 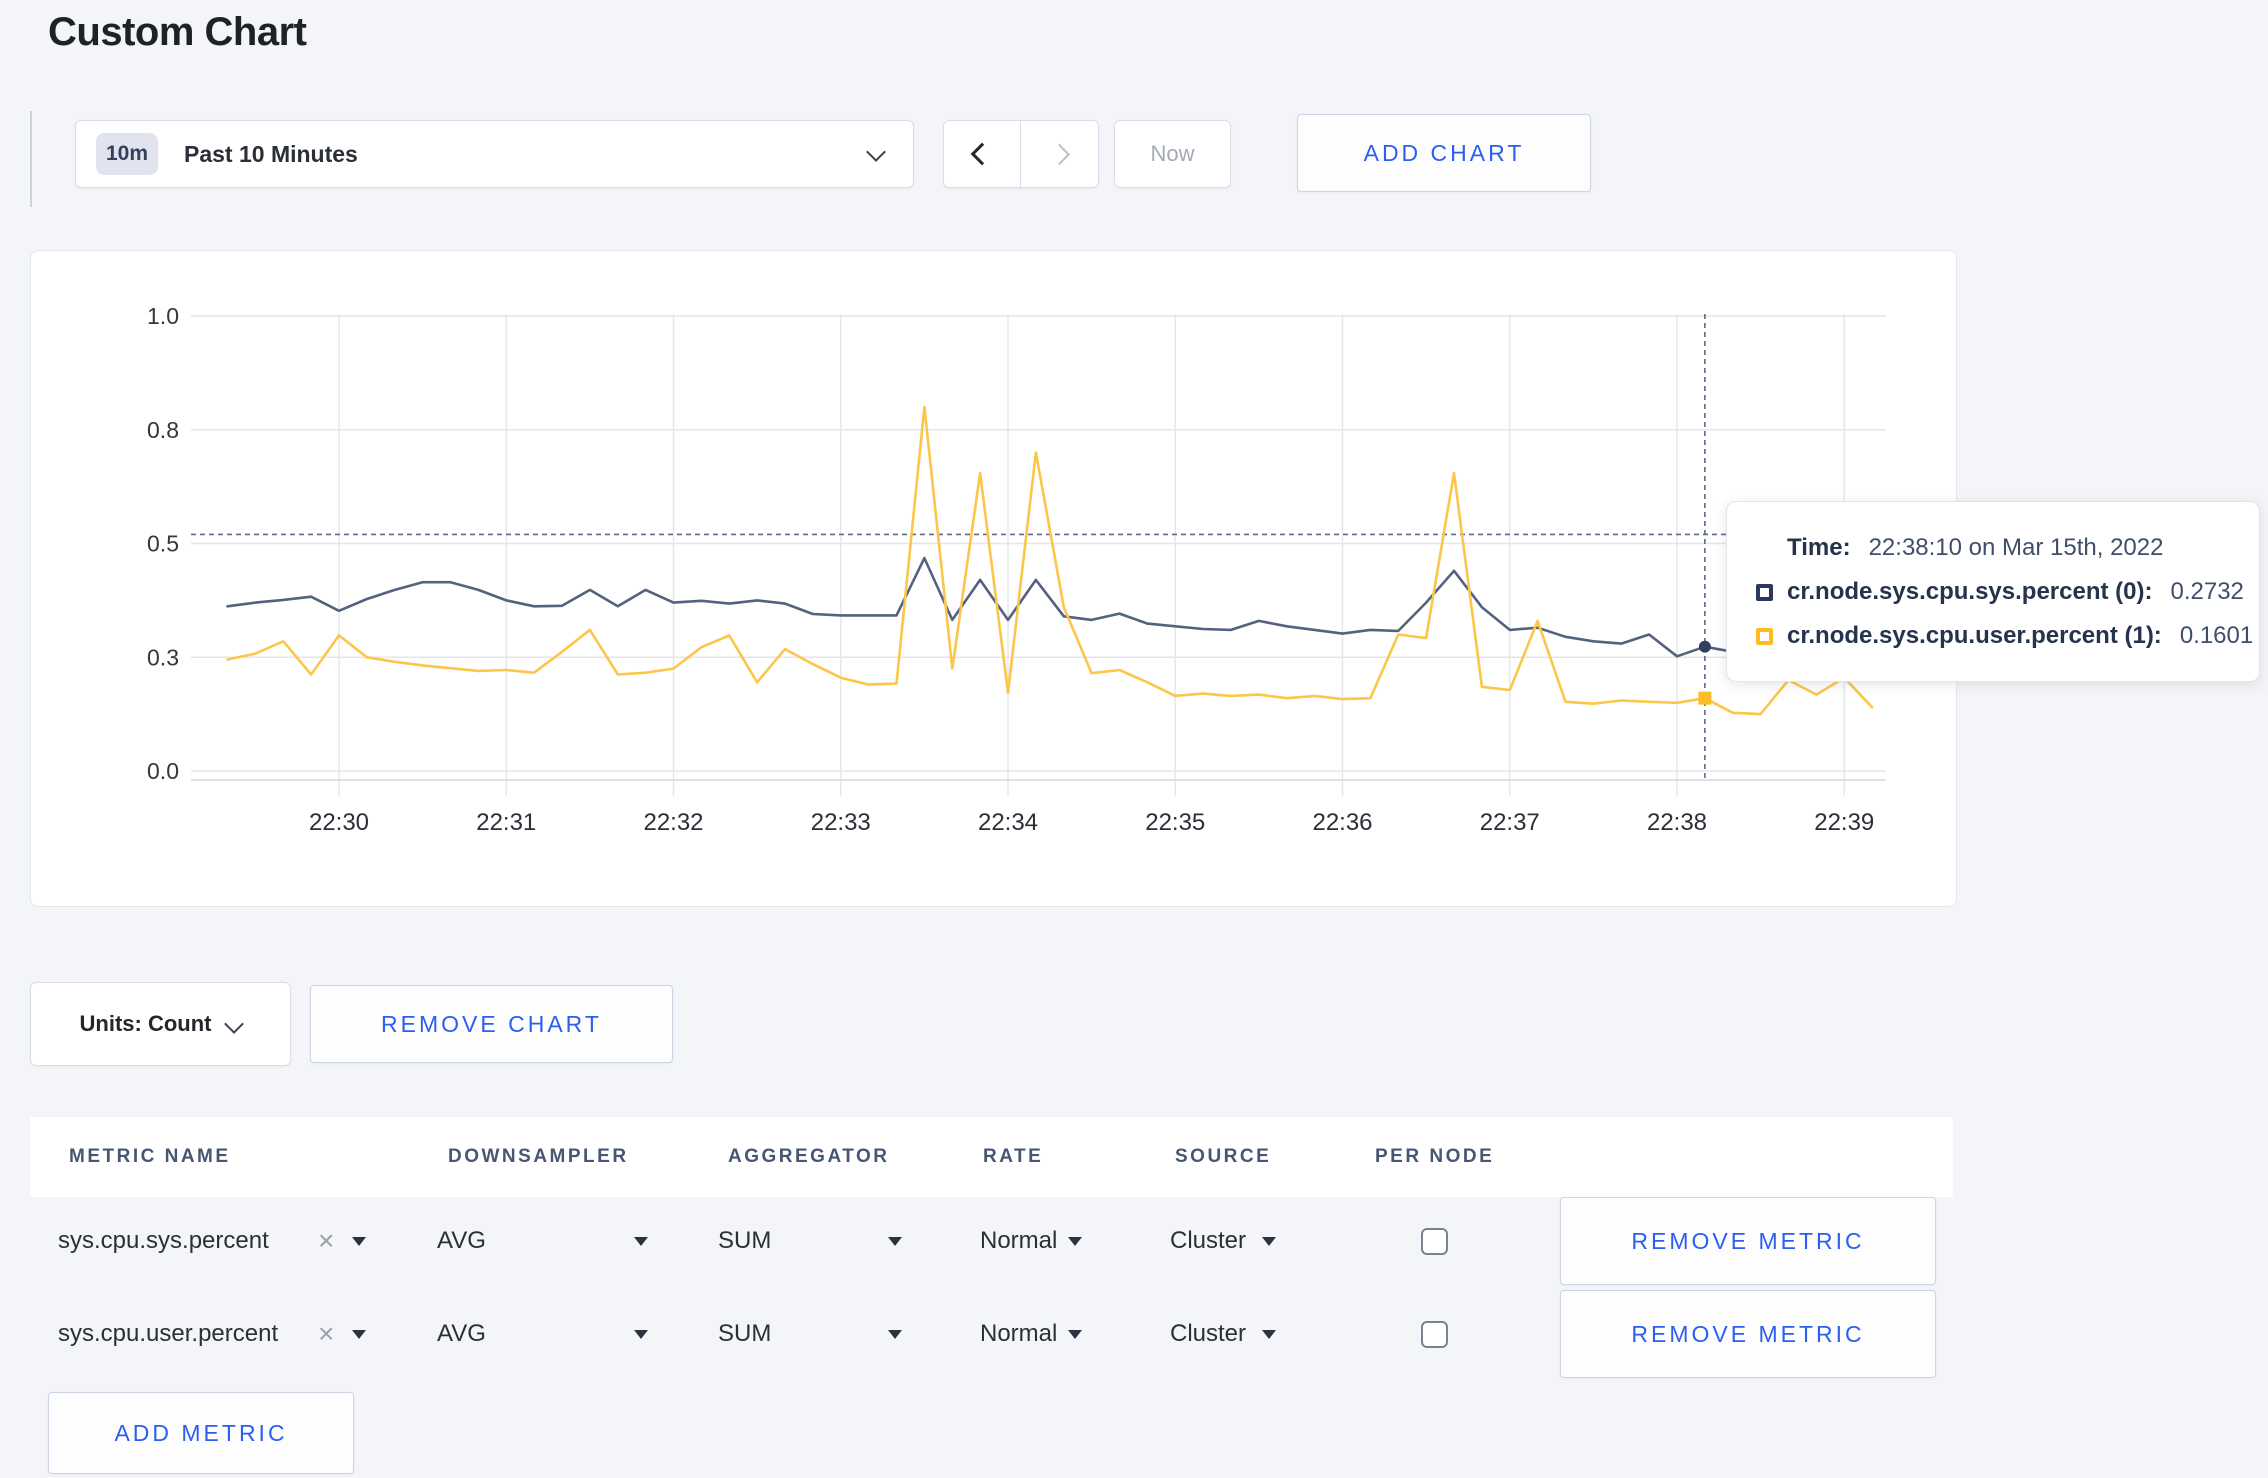 What do you see at coordinates (163, 657) in the screenshot?
I see `svg-text: 0.3` at bounding box center [163, 657].